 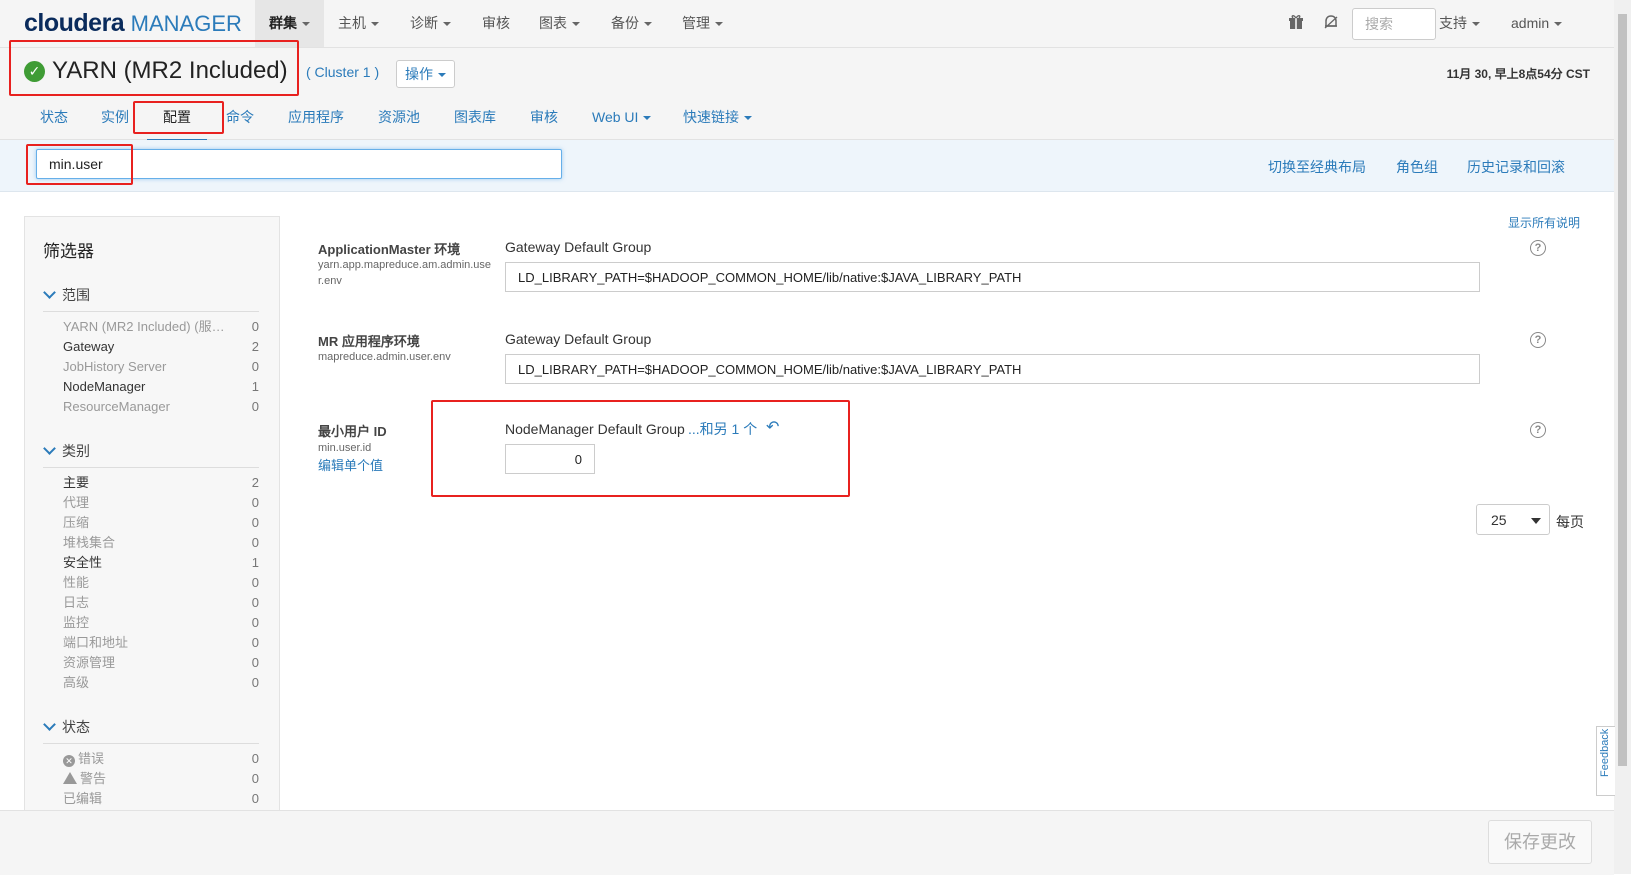 What do you see at coordinates (352, 431) in the screenshot?
I see `property-name: 最小用户 ID` at bounding box center [352, 431].